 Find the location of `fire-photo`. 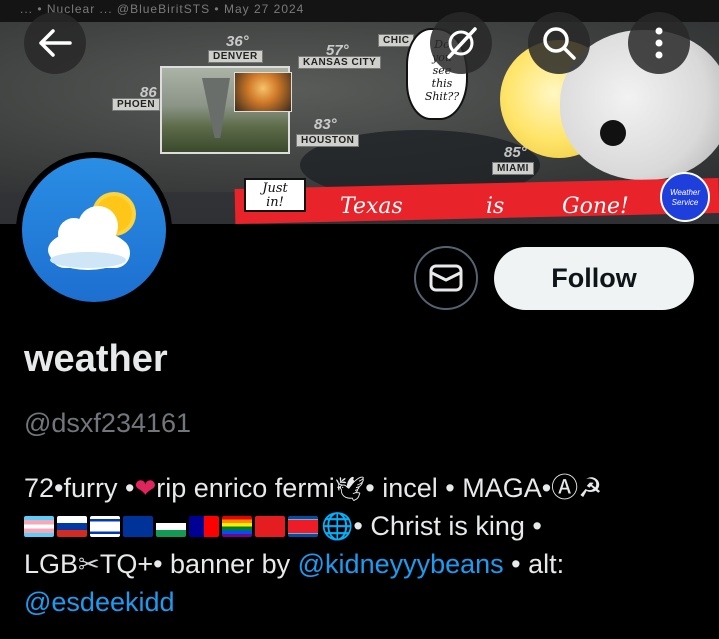

fire-photo is located at coordinates (263, 92).